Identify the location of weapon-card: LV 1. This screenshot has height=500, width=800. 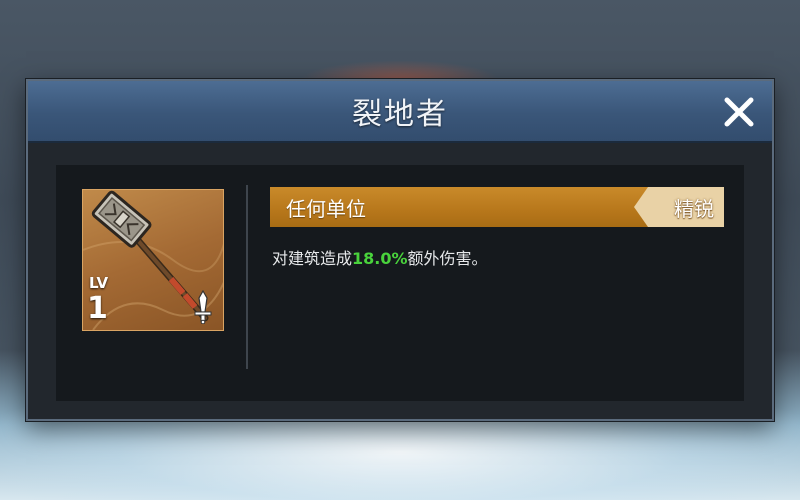
(153, 260).